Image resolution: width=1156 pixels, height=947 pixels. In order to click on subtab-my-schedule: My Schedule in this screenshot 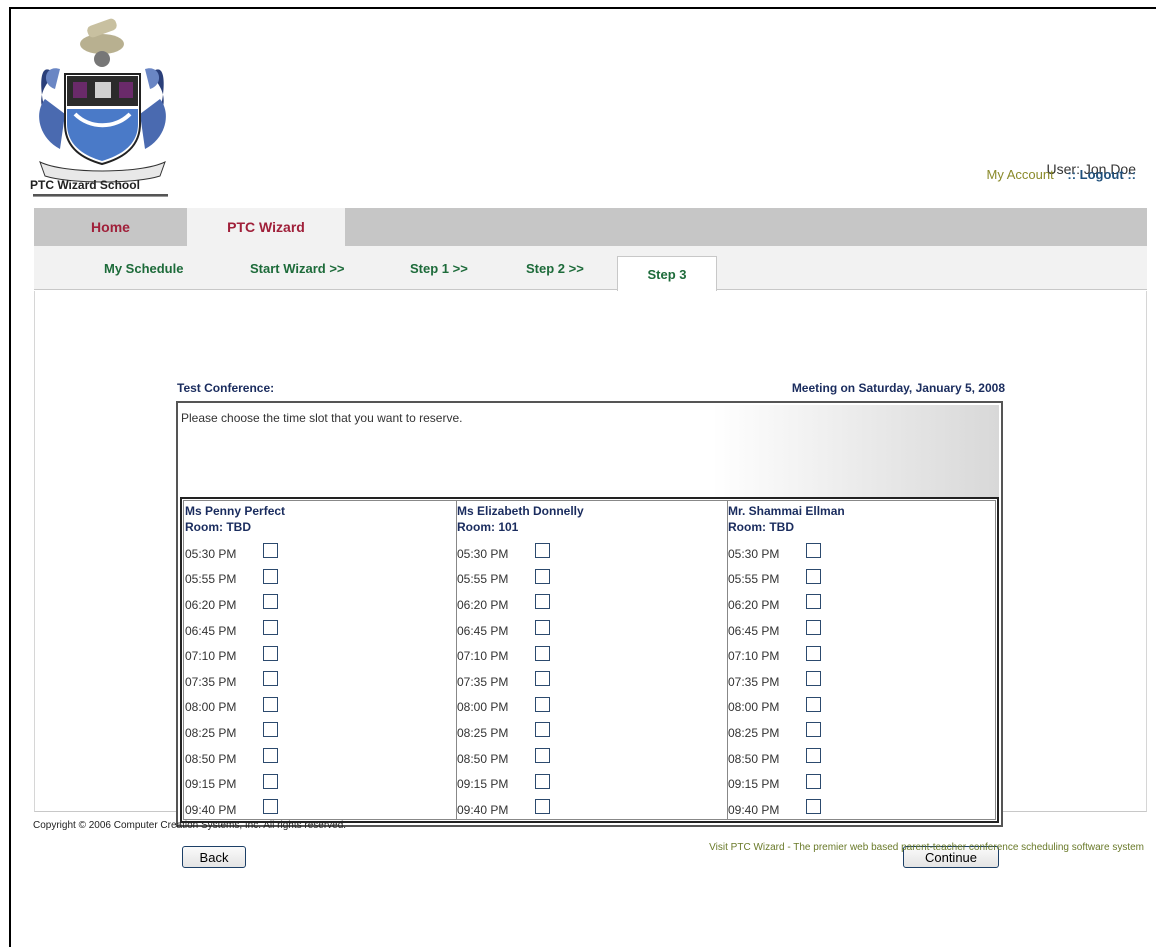, I will do `click(143, 268)`.